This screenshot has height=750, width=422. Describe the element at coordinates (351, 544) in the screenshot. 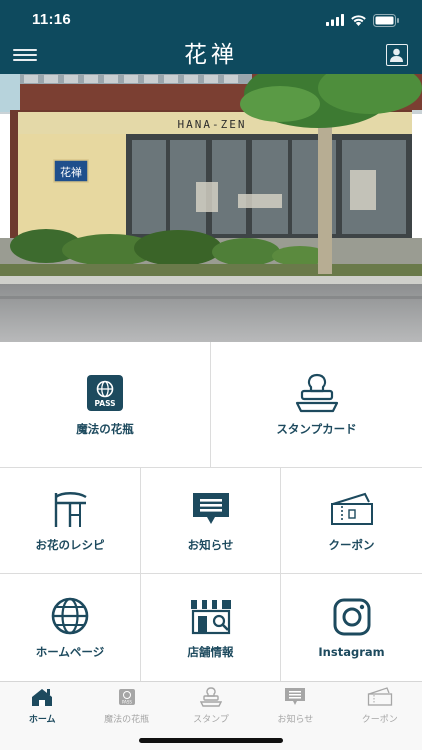

I see `tile-label: クーポン` at that location.